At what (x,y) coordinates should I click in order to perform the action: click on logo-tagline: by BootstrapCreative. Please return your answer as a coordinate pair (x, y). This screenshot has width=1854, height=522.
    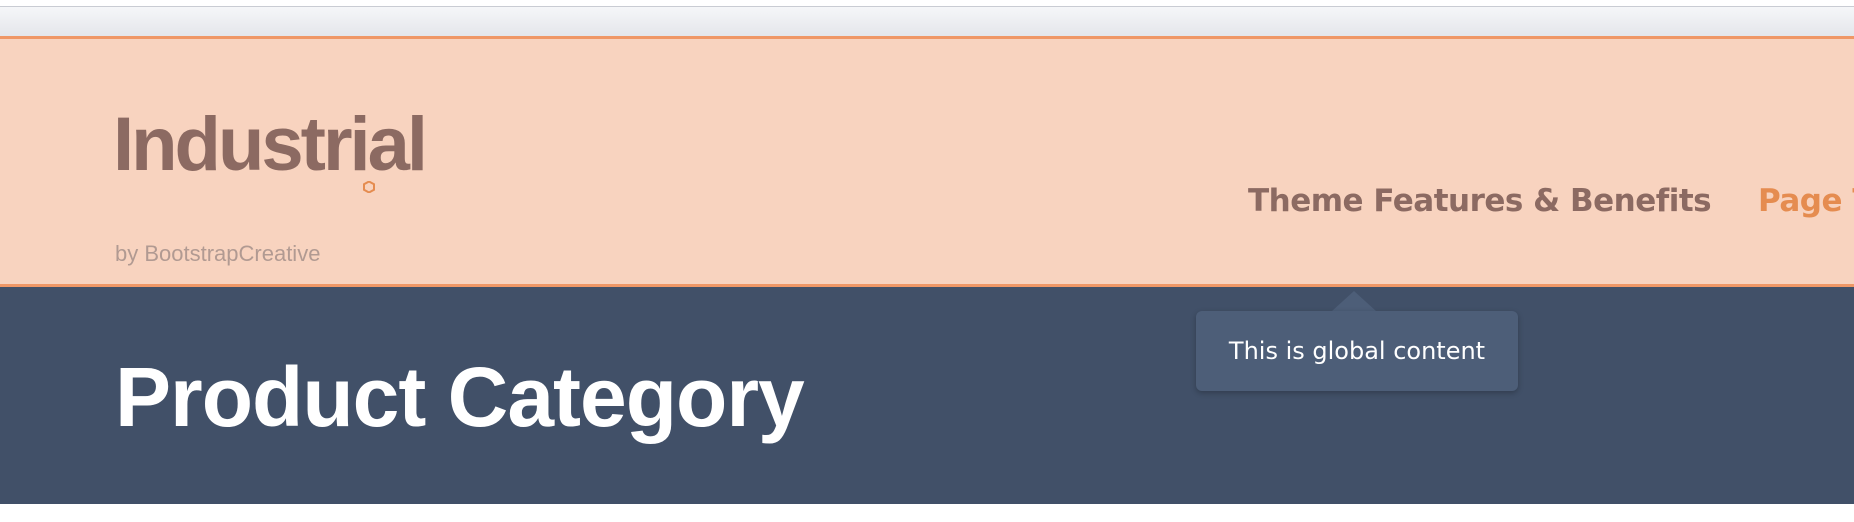
    Looking at the image, I should click on (218, 253).